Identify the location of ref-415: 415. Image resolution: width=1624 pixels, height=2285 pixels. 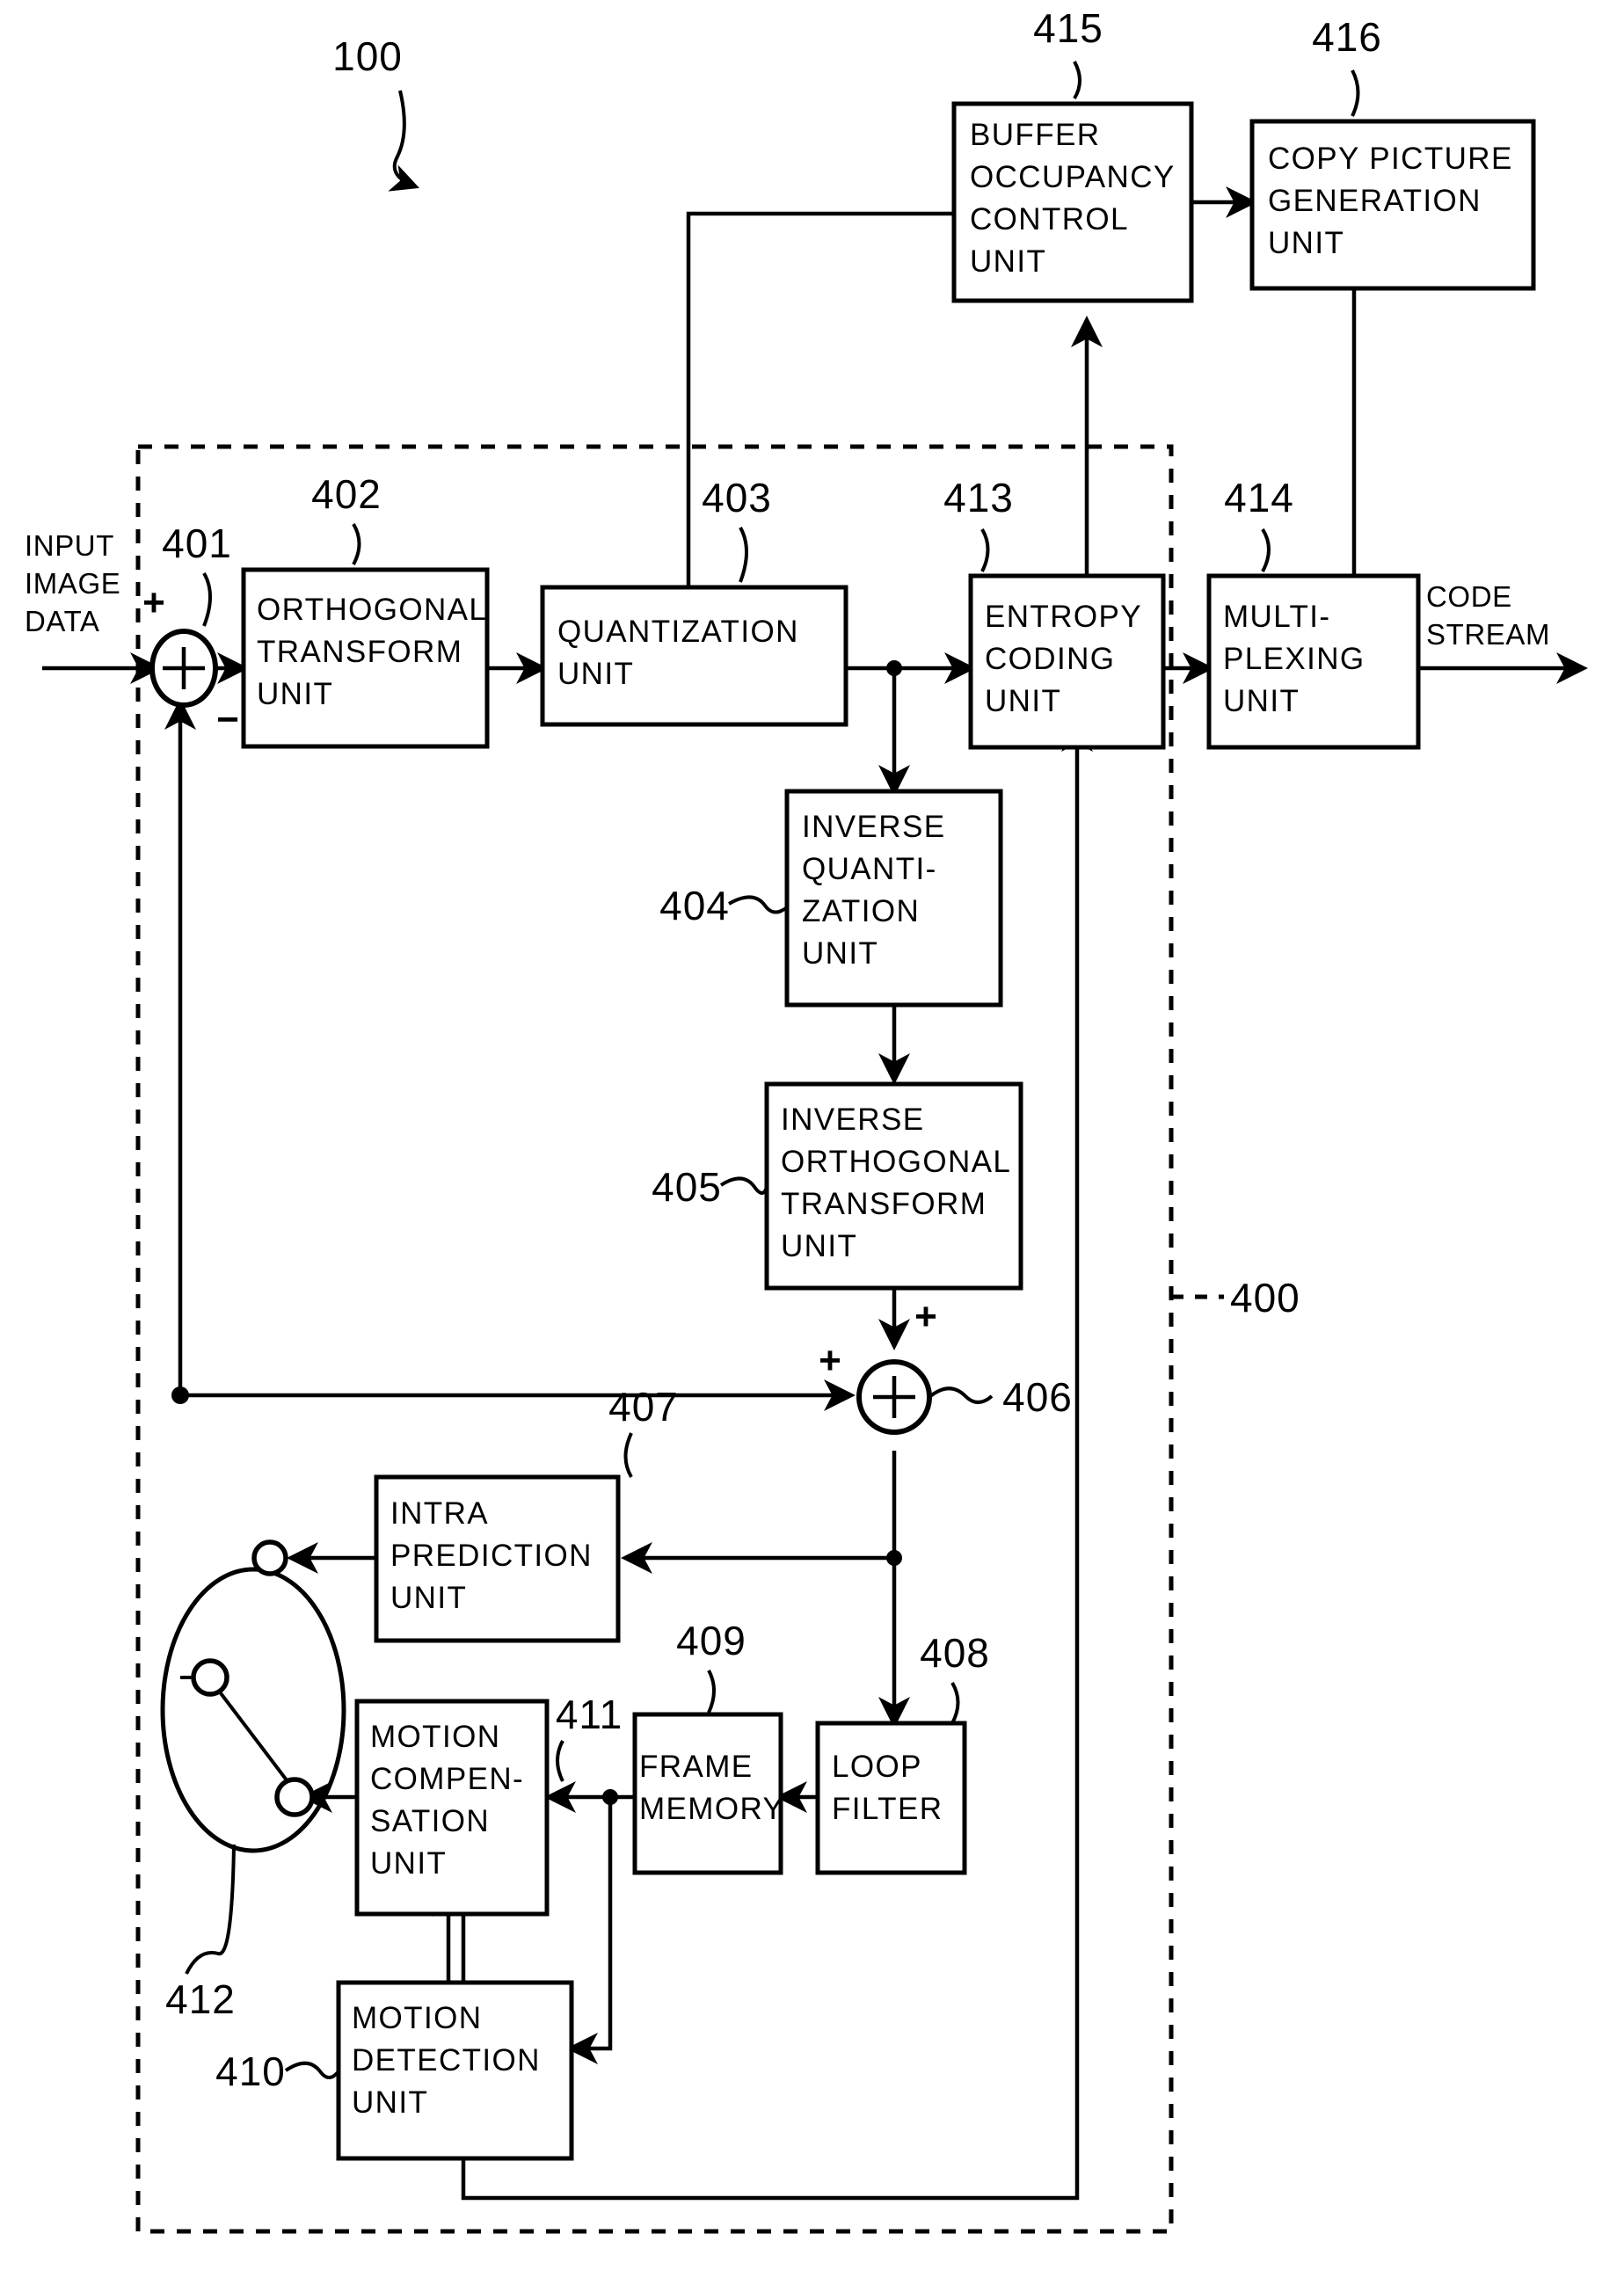
(1068, 28).